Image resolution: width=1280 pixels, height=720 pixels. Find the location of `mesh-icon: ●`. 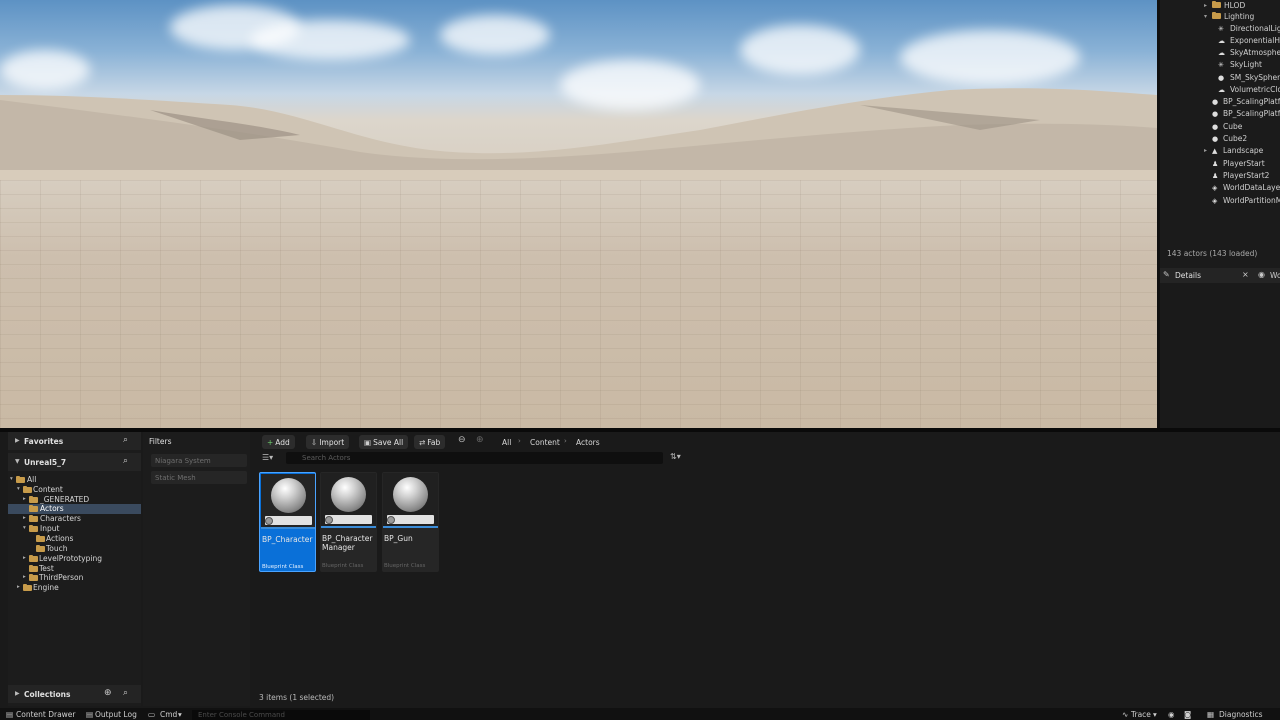

mesh-icon: ● is located at coordinates (1215, 139).